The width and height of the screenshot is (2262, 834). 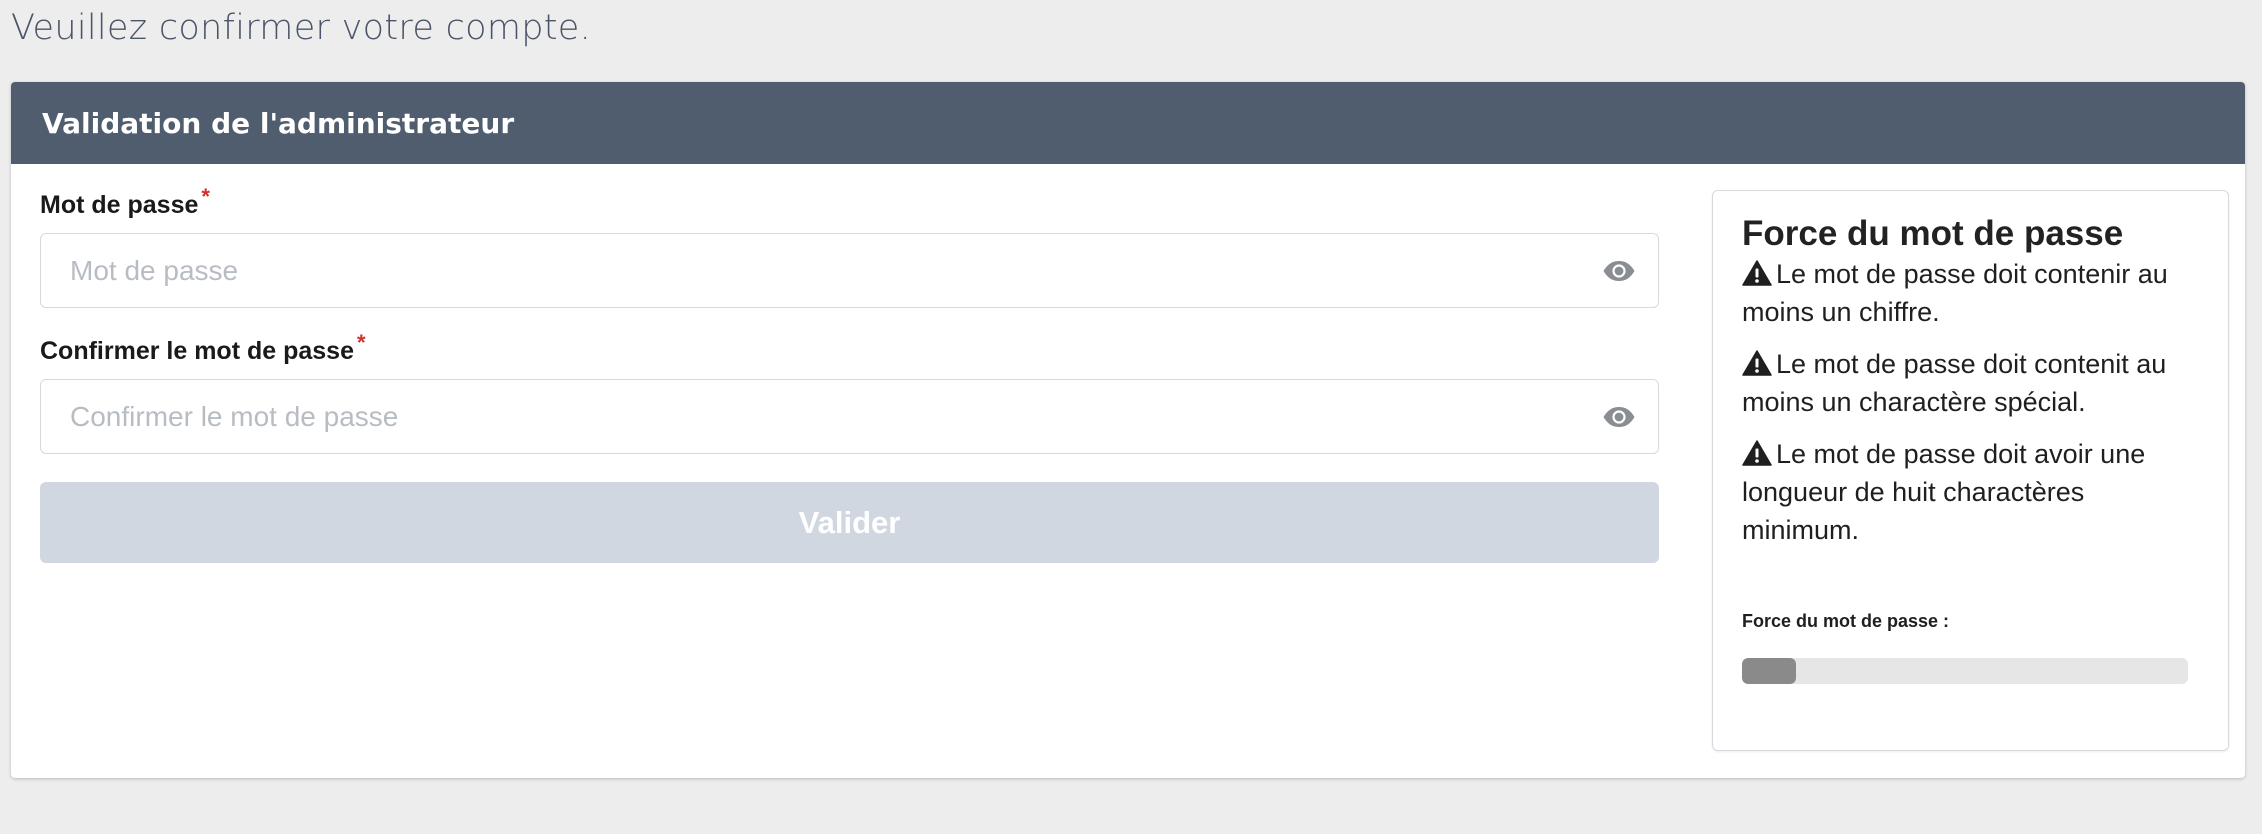 I want to click on page-heading: Veuillez confirmer votre compte., so click(x=301, y=28).